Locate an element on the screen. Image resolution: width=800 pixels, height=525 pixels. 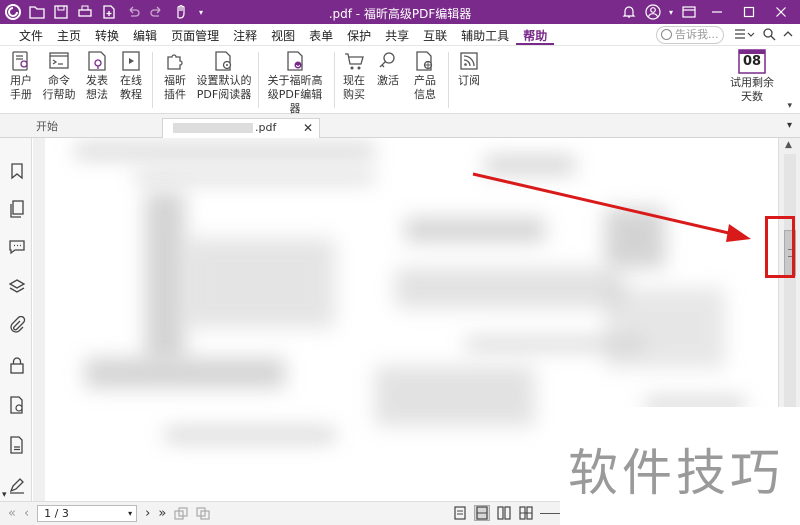
sidebar-more-icon: ▾ is located at coordinates (4, 495).